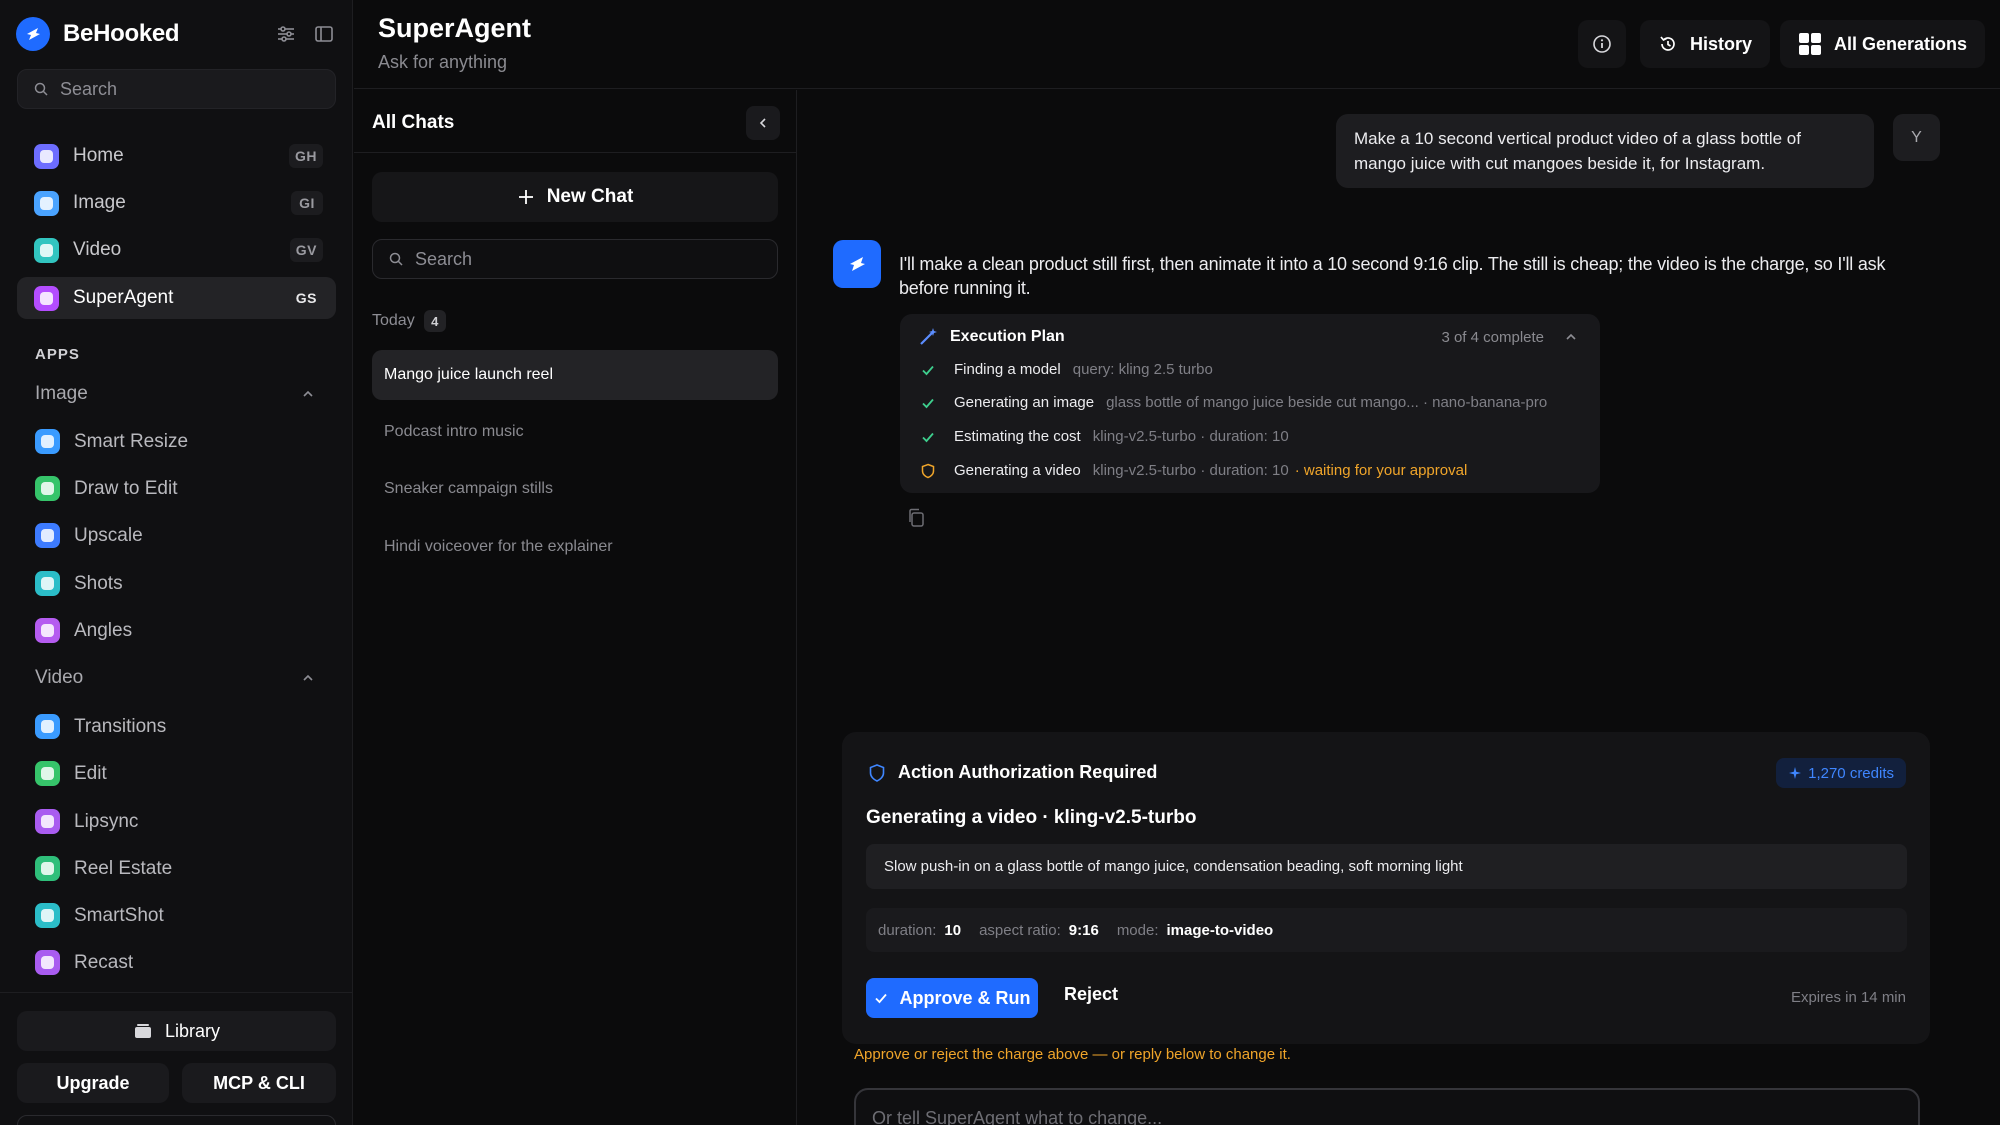 The width and height of the screenshot is (2000, 1125). I want to click on app-lipsync: Lipsync, so click(86, 821).